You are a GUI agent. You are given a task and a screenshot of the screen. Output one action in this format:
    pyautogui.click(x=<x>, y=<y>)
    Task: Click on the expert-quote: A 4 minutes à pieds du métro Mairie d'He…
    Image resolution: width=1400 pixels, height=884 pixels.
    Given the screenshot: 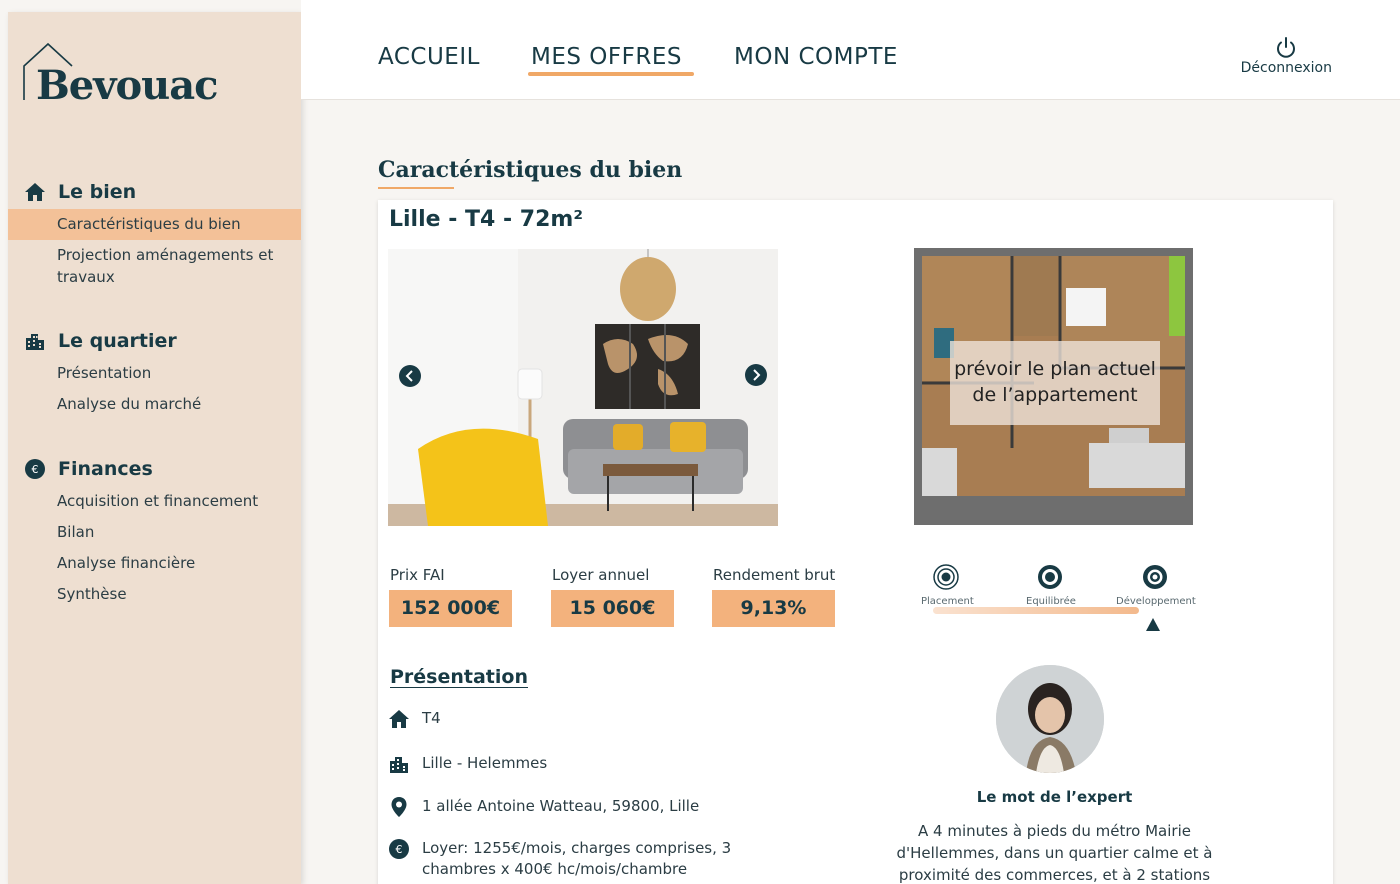 What is the action you would take?
    pyautogui.click(x=1054, y=853)
    